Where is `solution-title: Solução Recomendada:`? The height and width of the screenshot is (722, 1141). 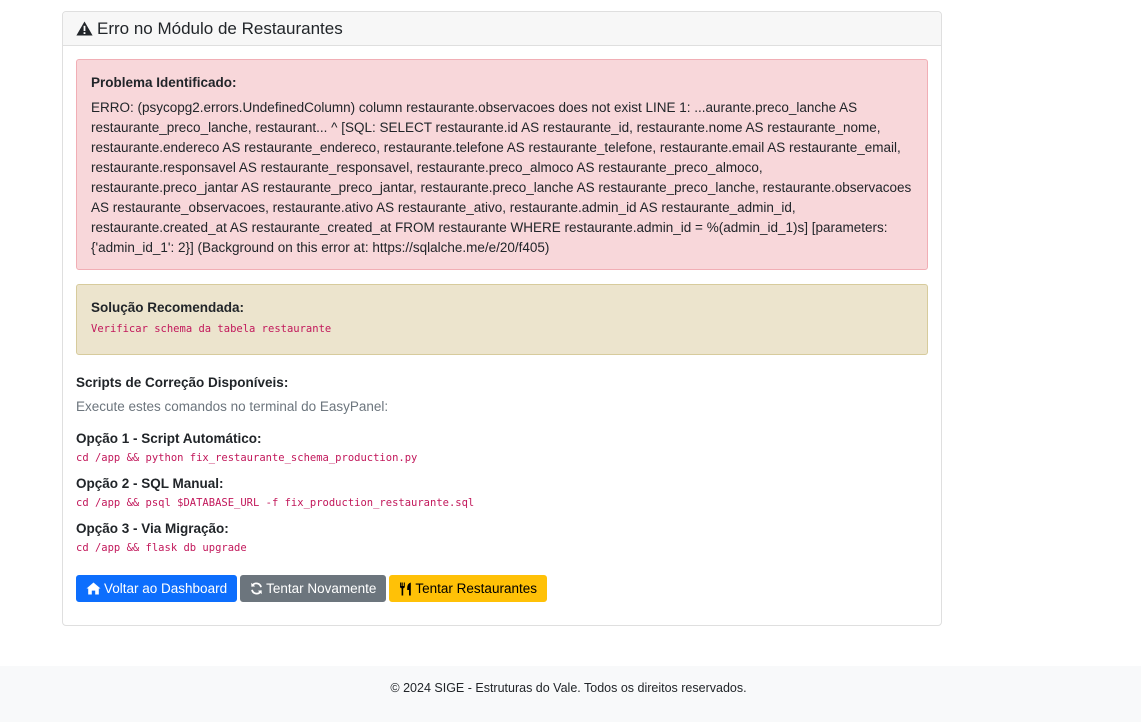
solution-title: Solução Recomendada: is located at coordinates (168, 307).